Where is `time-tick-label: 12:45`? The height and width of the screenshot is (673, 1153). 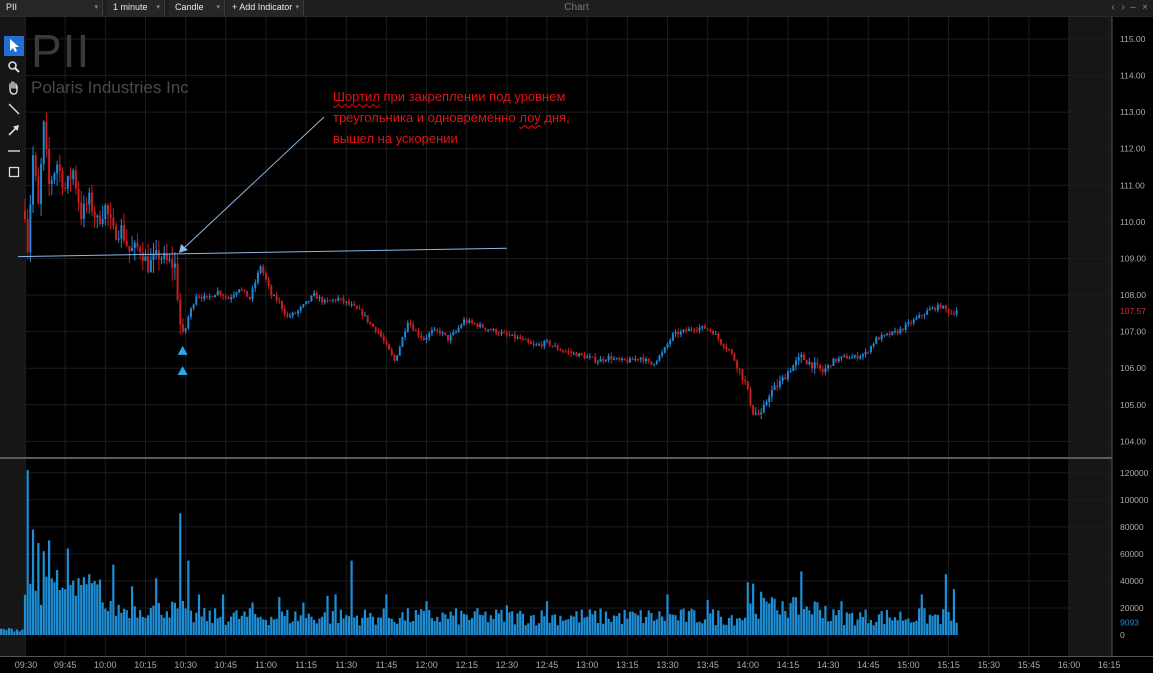 time-tick-label: 12:45 is located at coordinates (547, 665).